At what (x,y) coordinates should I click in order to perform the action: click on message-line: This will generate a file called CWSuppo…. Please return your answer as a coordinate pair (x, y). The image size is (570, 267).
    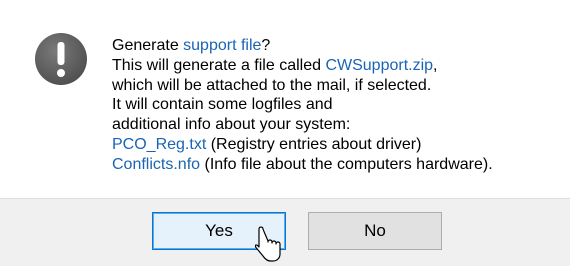
    Looking at the image, I should click on (275, 65).